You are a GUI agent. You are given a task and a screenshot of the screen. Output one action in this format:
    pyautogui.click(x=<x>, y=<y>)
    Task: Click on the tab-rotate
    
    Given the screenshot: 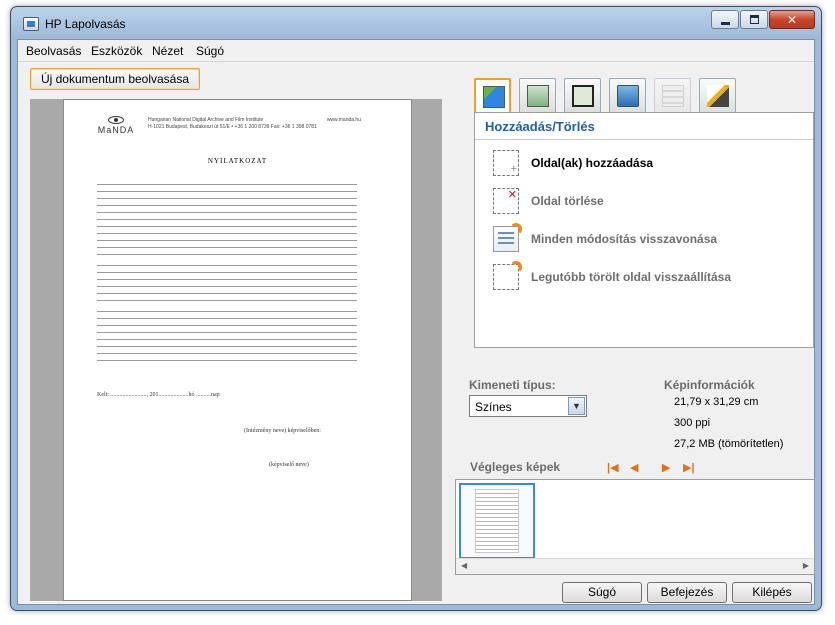 What is the action you would take?
    pyautogui.click(x=627, y=95)
    